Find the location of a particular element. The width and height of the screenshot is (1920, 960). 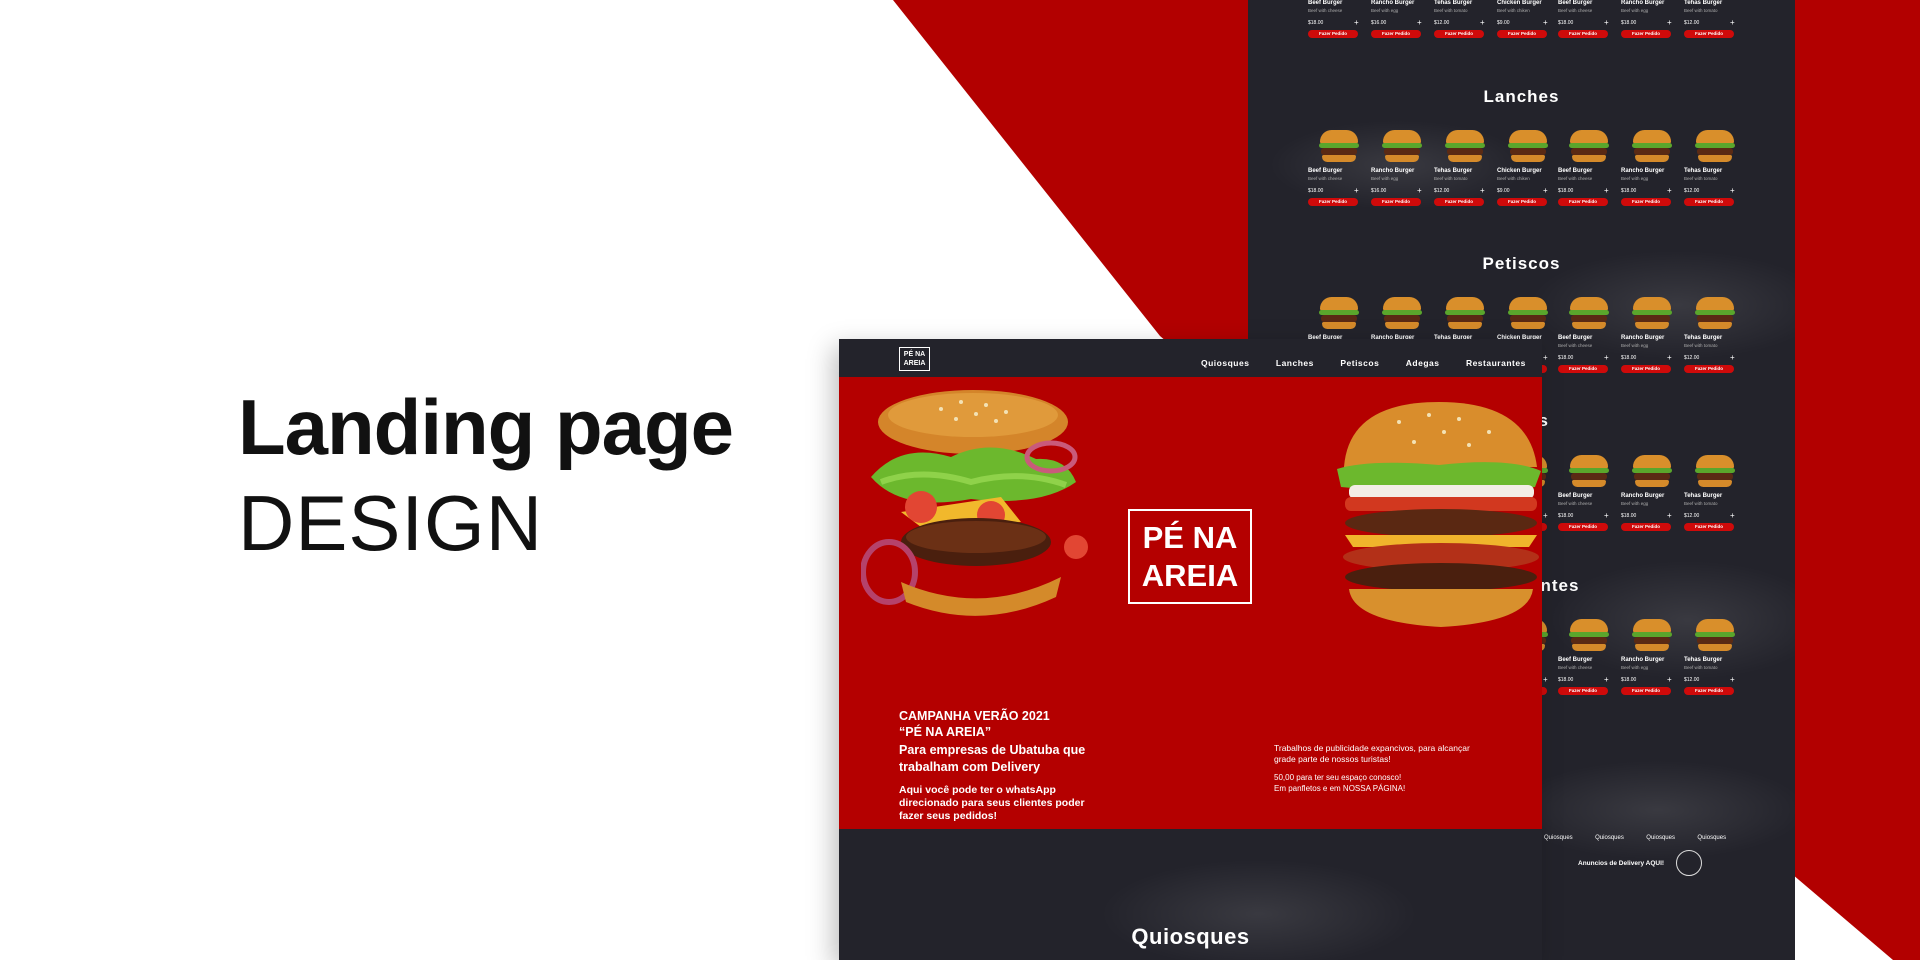

nav-logo: PÉ NA AREIA is located at coordinates (914, 359).